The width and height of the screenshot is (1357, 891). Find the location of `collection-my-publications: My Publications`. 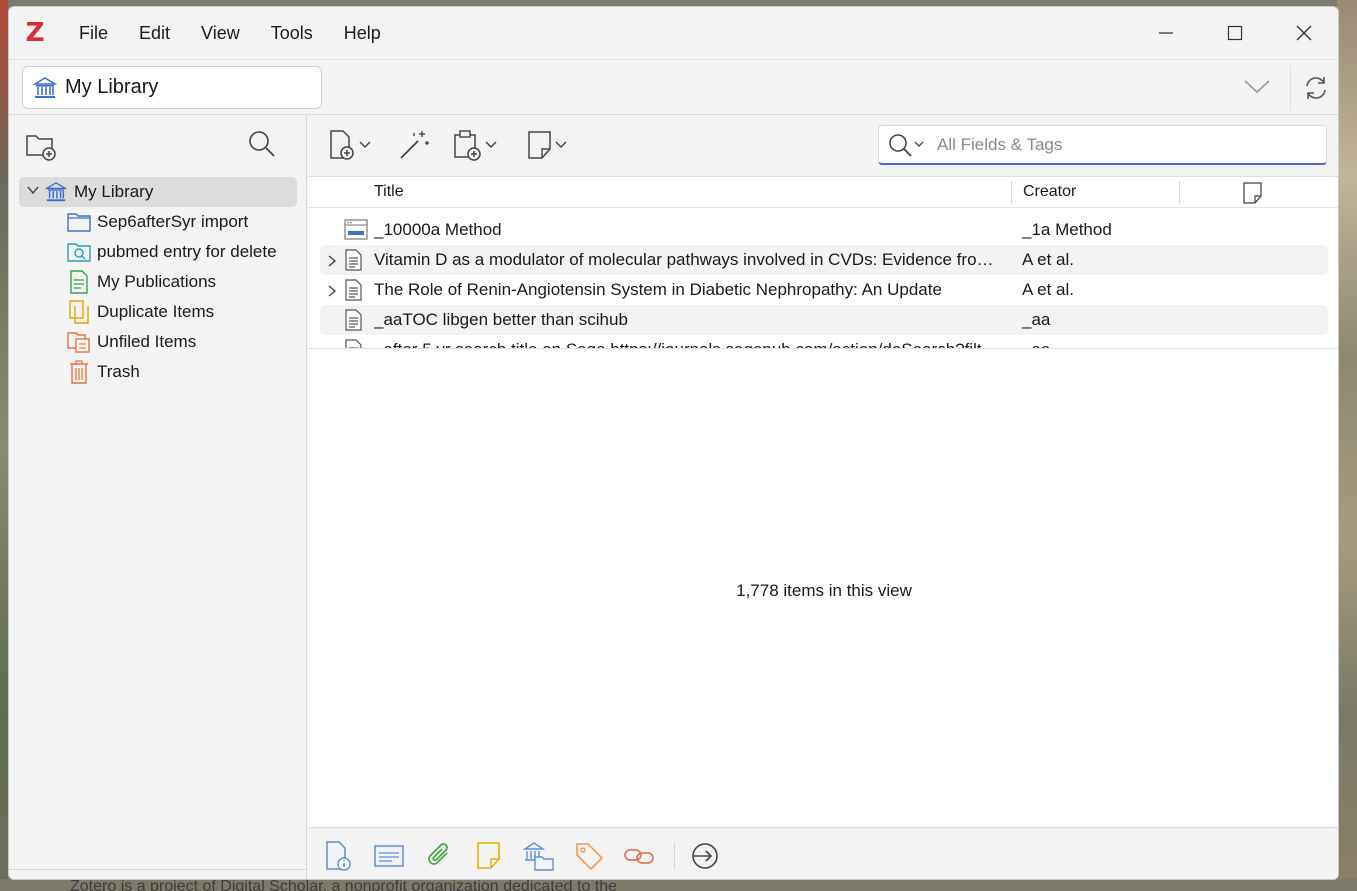

collection-my-publications: My Publications is located at coordinates (158, 282).